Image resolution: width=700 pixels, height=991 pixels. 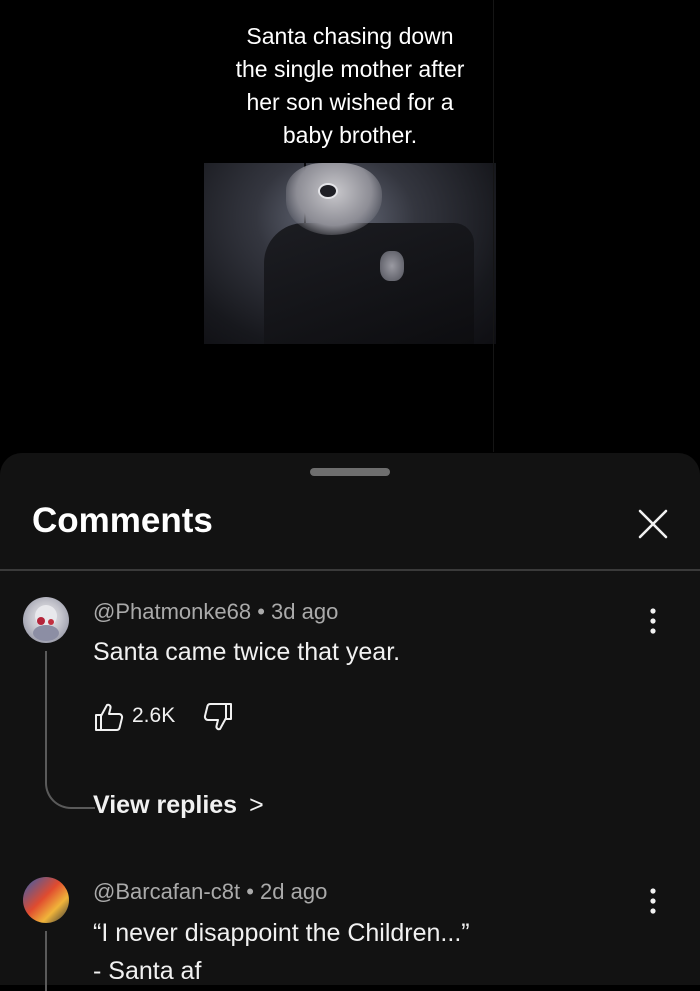 I want to click on close-icon, so click(x=653, y=524).